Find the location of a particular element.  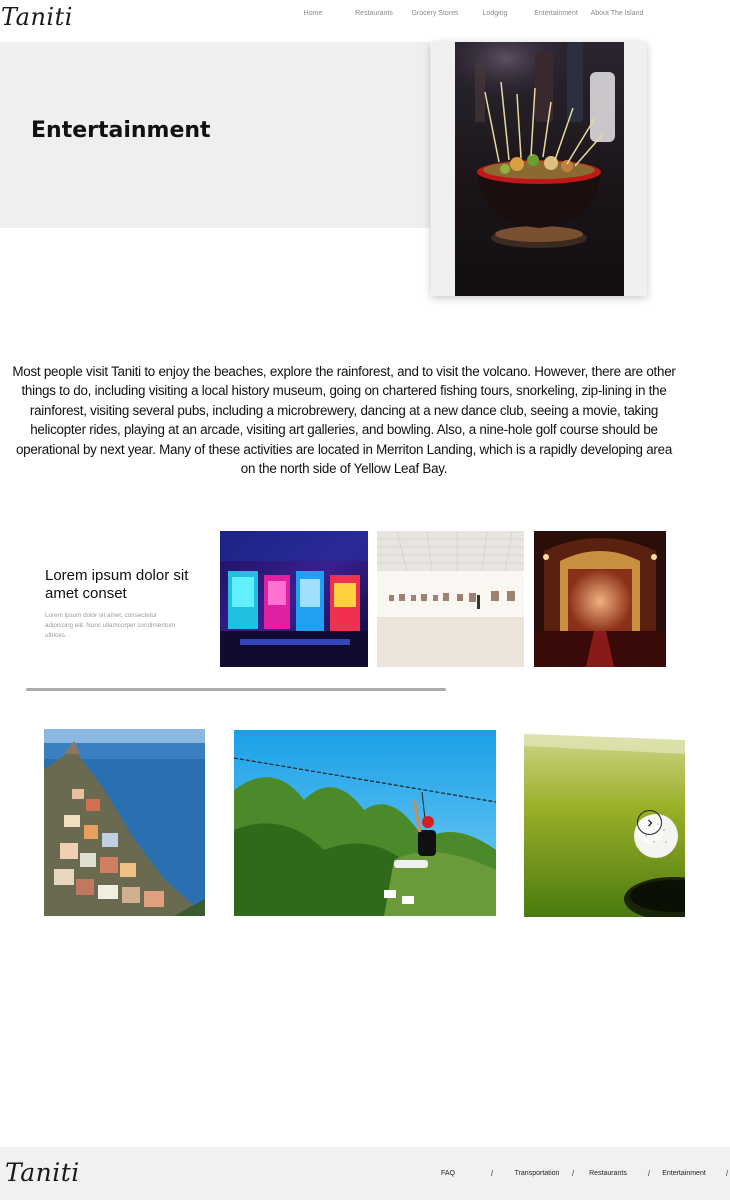

footer-link-transportation: Transportation is located at coordinates (537, 1173).